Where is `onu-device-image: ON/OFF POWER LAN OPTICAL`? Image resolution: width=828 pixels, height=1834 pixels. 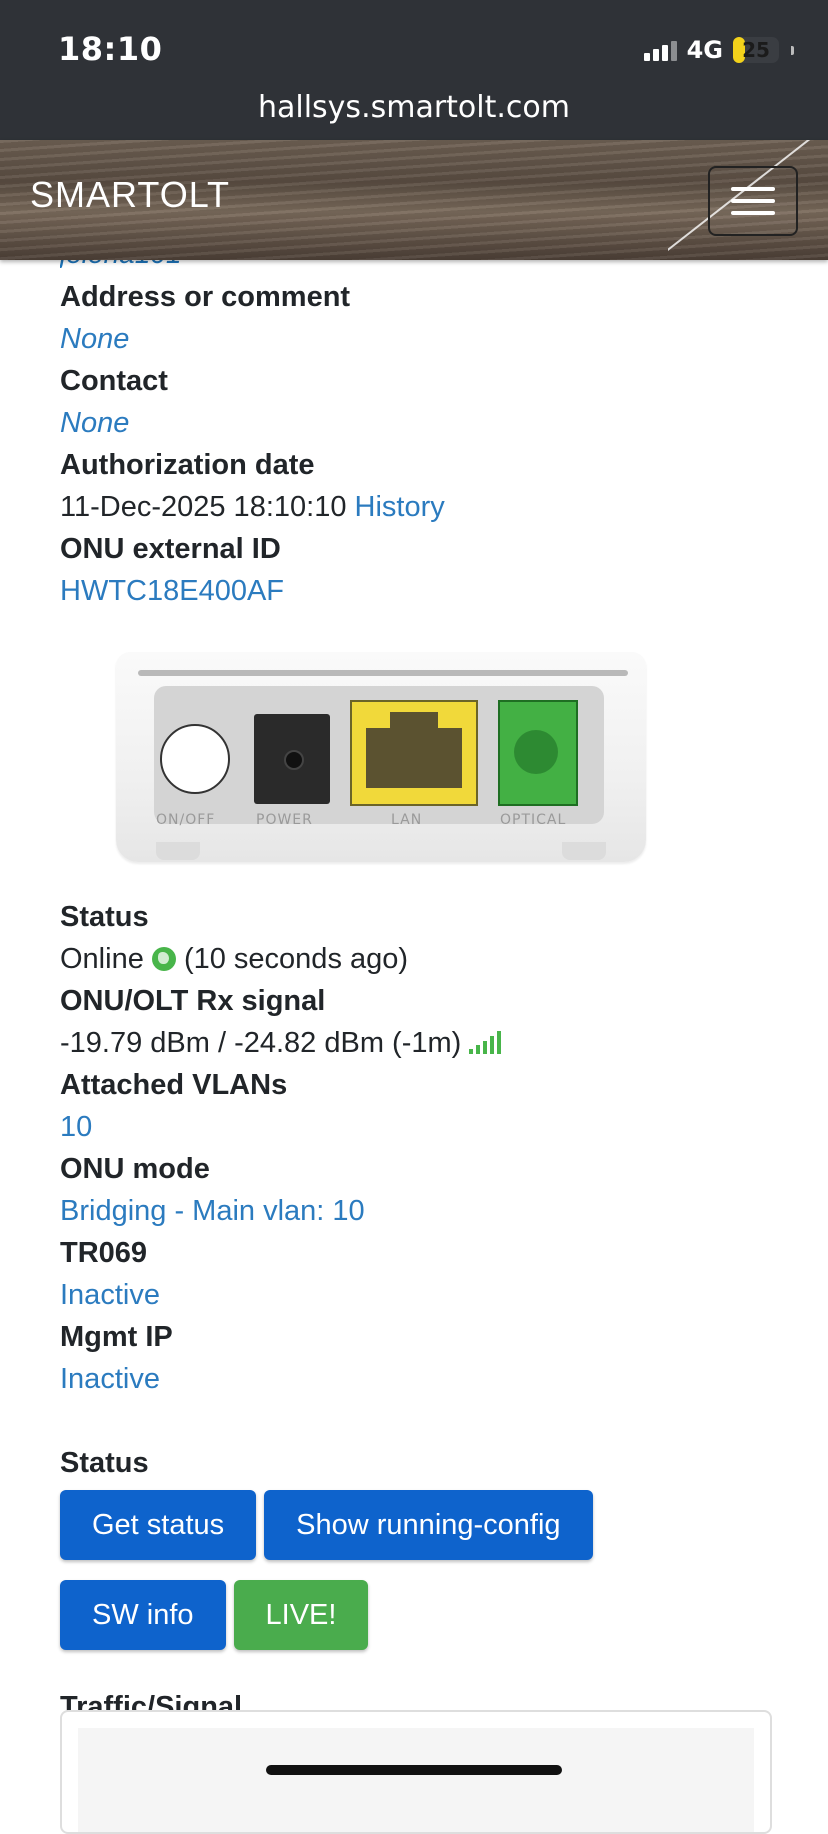 onu-device-image: ON/OFF POWER LAN OPTICAL is located at coordinates (381, 762).